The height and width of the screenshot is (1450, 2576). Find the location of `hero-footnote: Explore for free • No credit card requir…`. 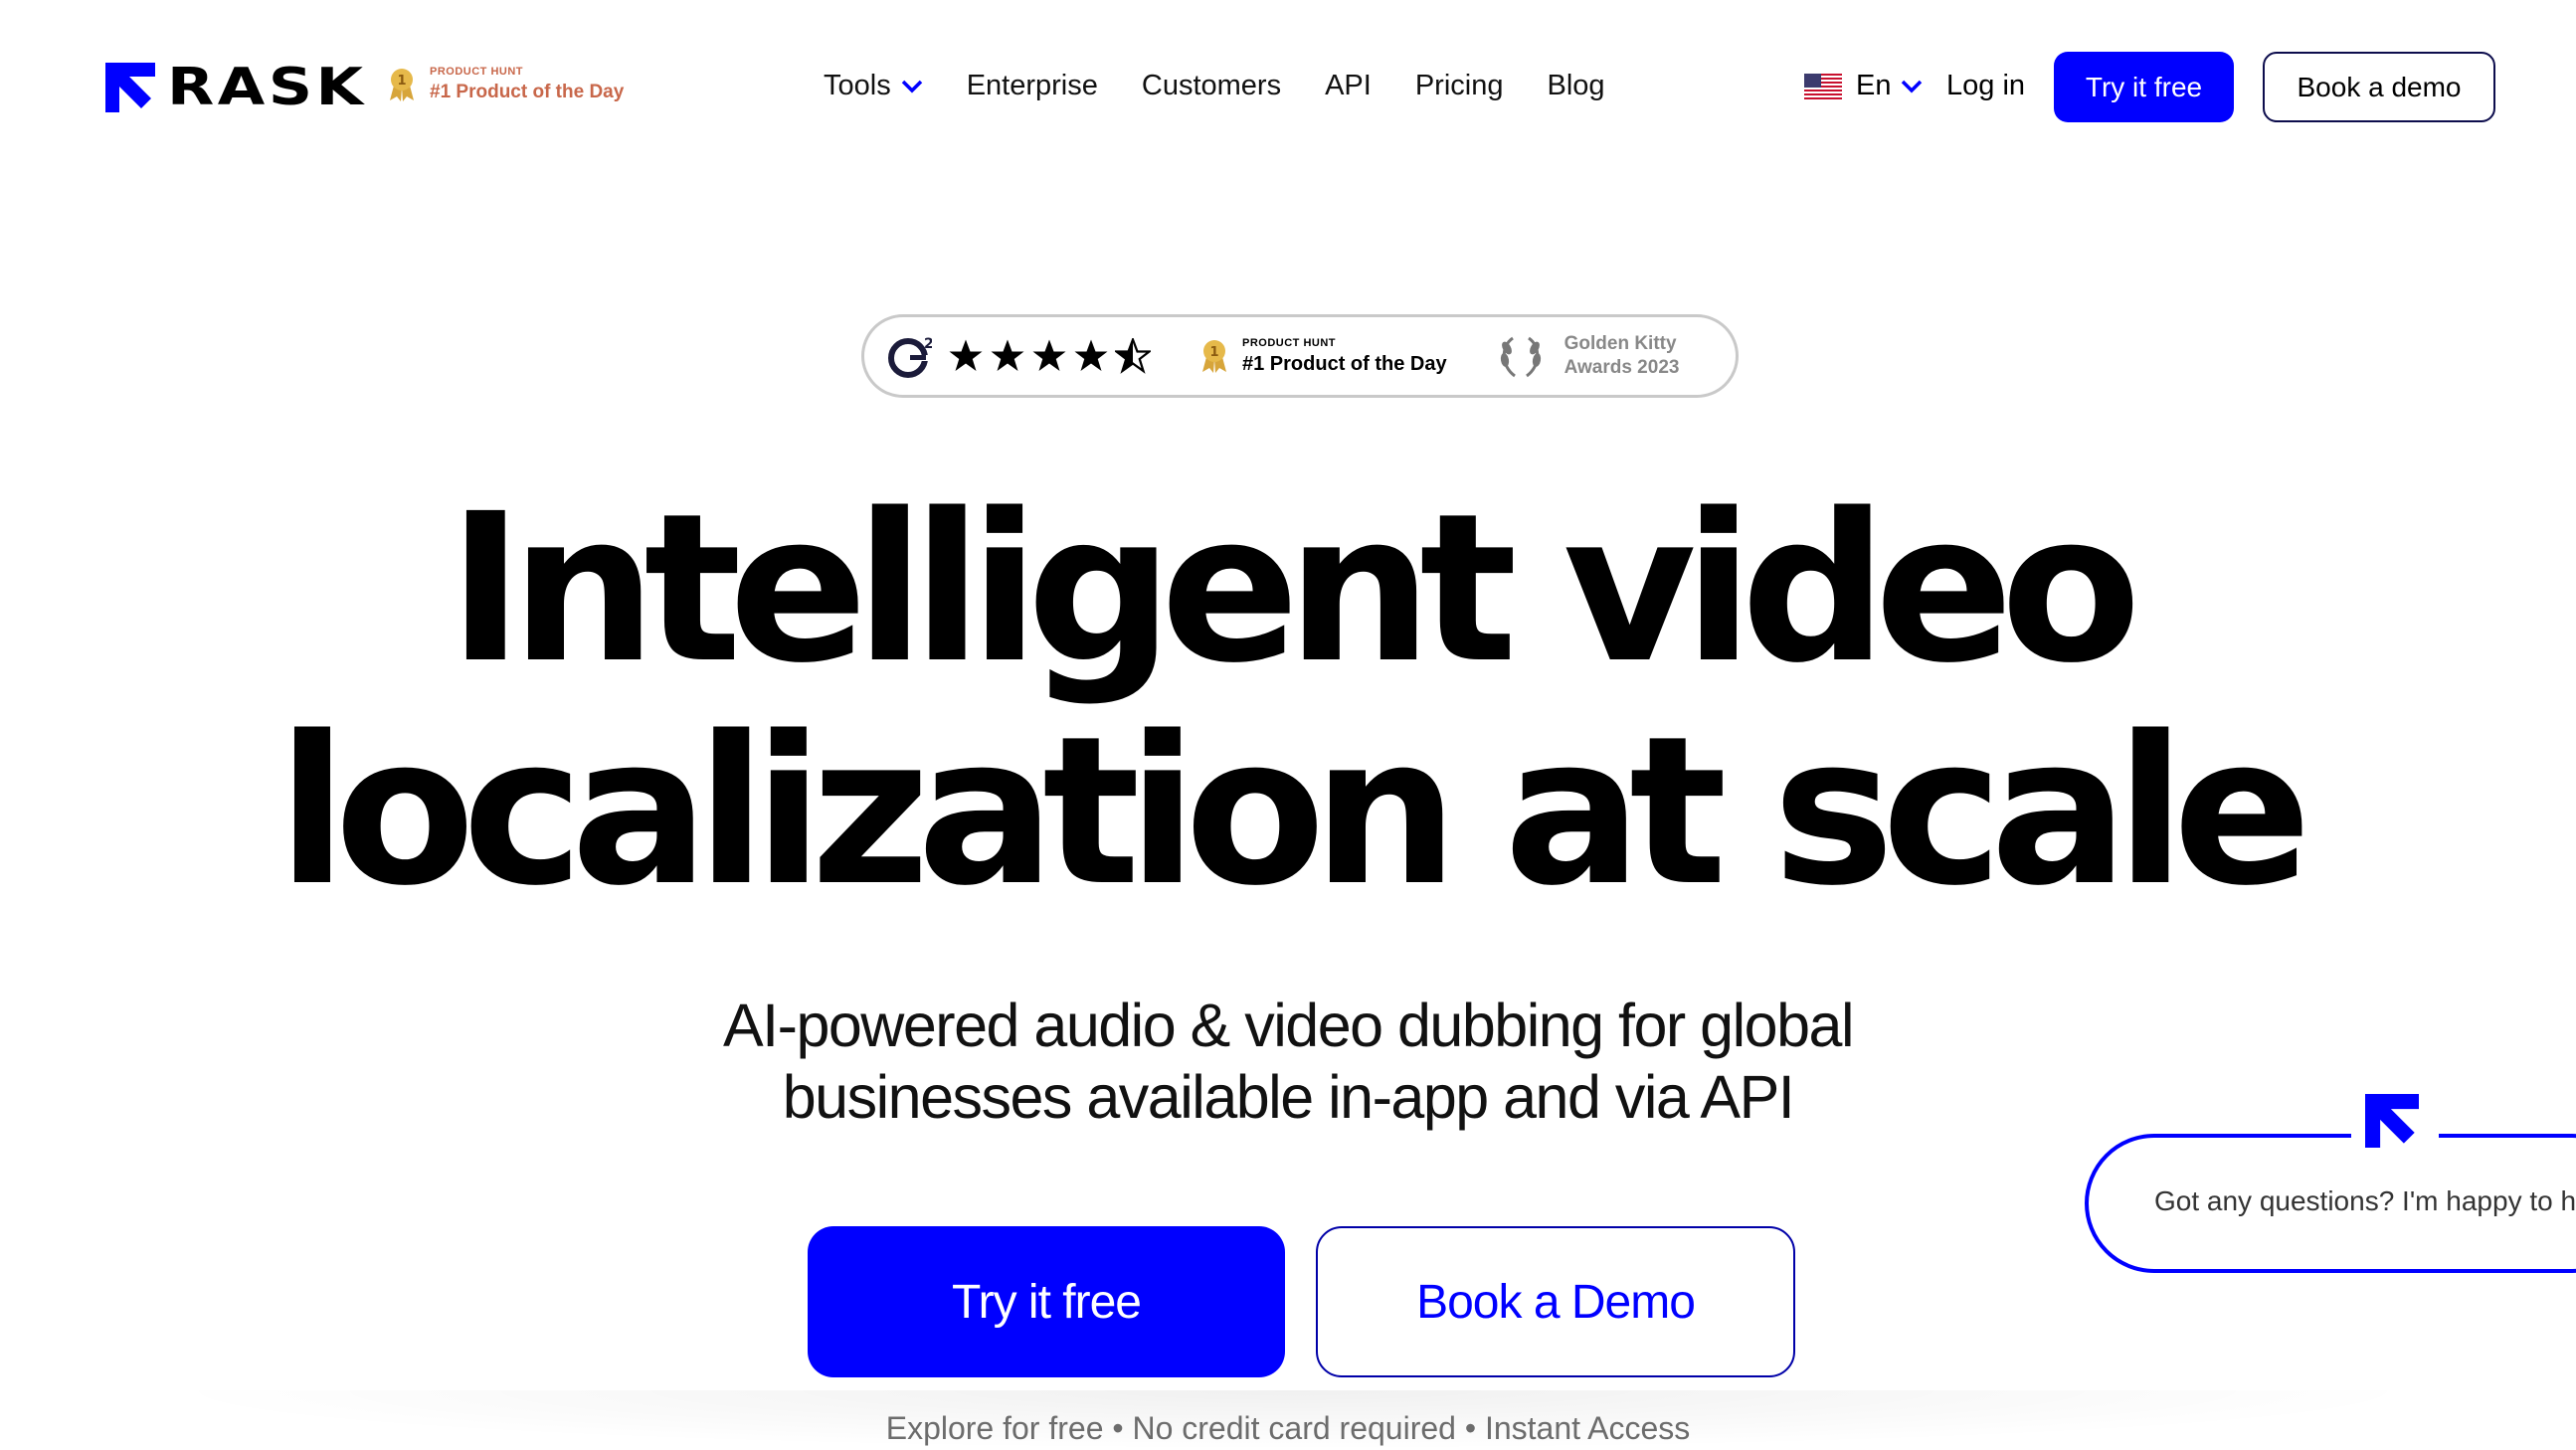

hero-footnote: Explore for free • No credit card requir… is located at coordinates (1288, 1428).